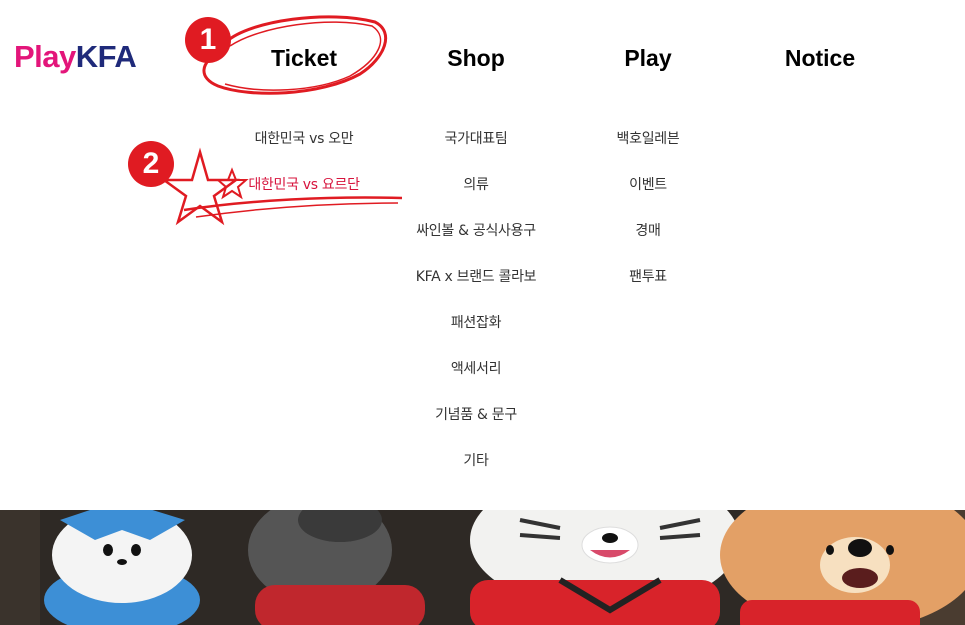 The width and height of the screenshot is (965, 625). I want to click on logo-play-text: Play, so click(45, 56).